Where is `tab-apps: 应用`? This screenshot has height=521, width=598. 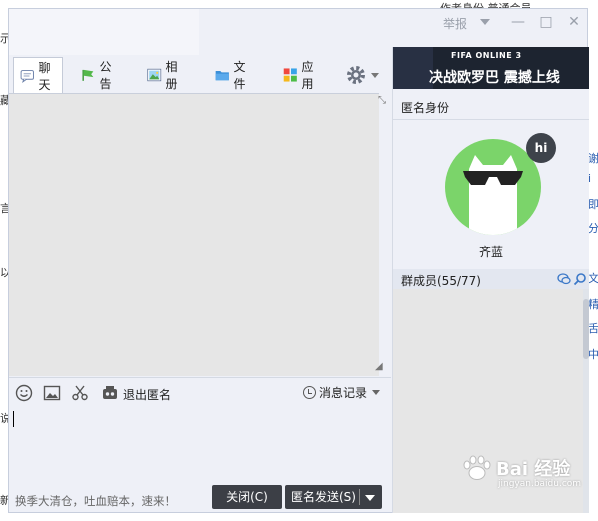 tab-apps: 应用 is located at coordinates (301, 75).